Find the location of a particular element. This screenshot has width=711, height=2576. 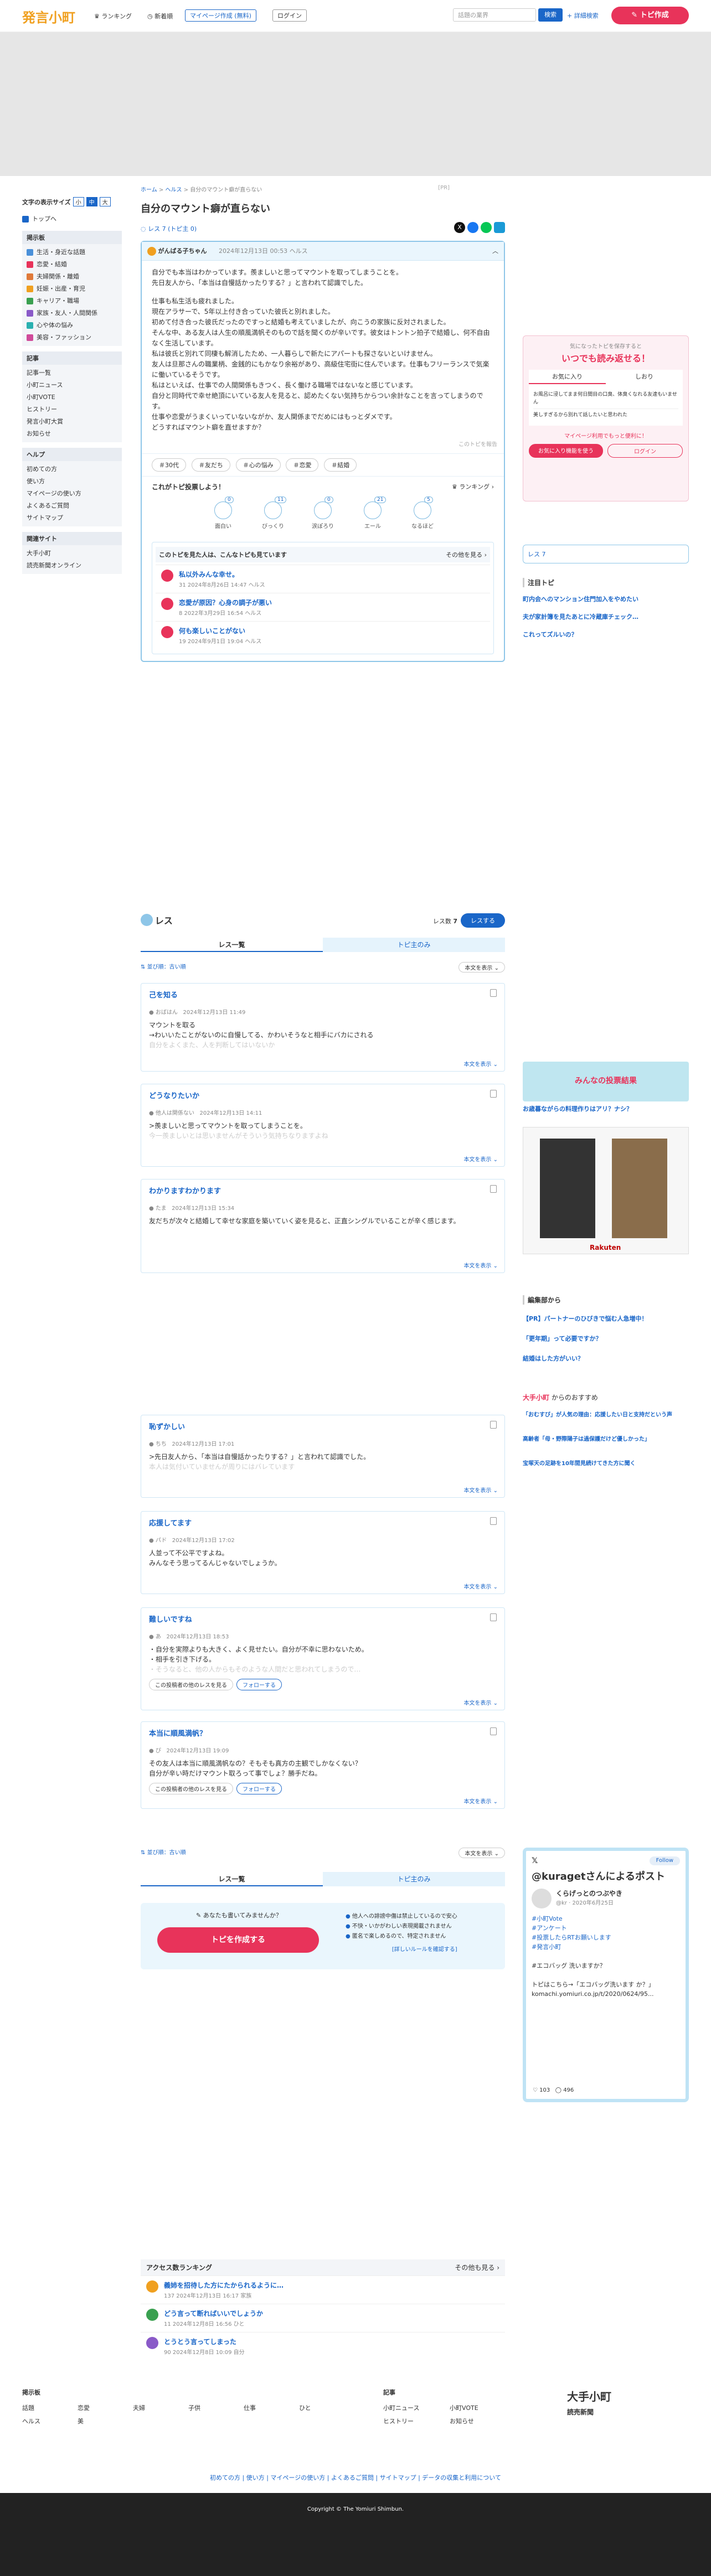

res-title: 応援してます is located at coordinates (323, 1522).